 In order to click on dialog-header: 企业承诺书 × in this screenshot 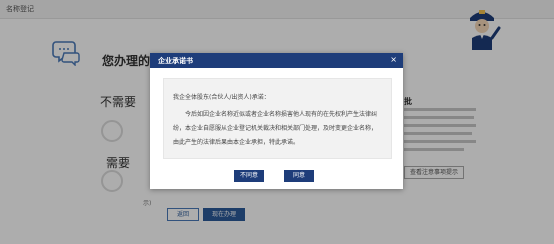, I will do `click(276, 60)`.